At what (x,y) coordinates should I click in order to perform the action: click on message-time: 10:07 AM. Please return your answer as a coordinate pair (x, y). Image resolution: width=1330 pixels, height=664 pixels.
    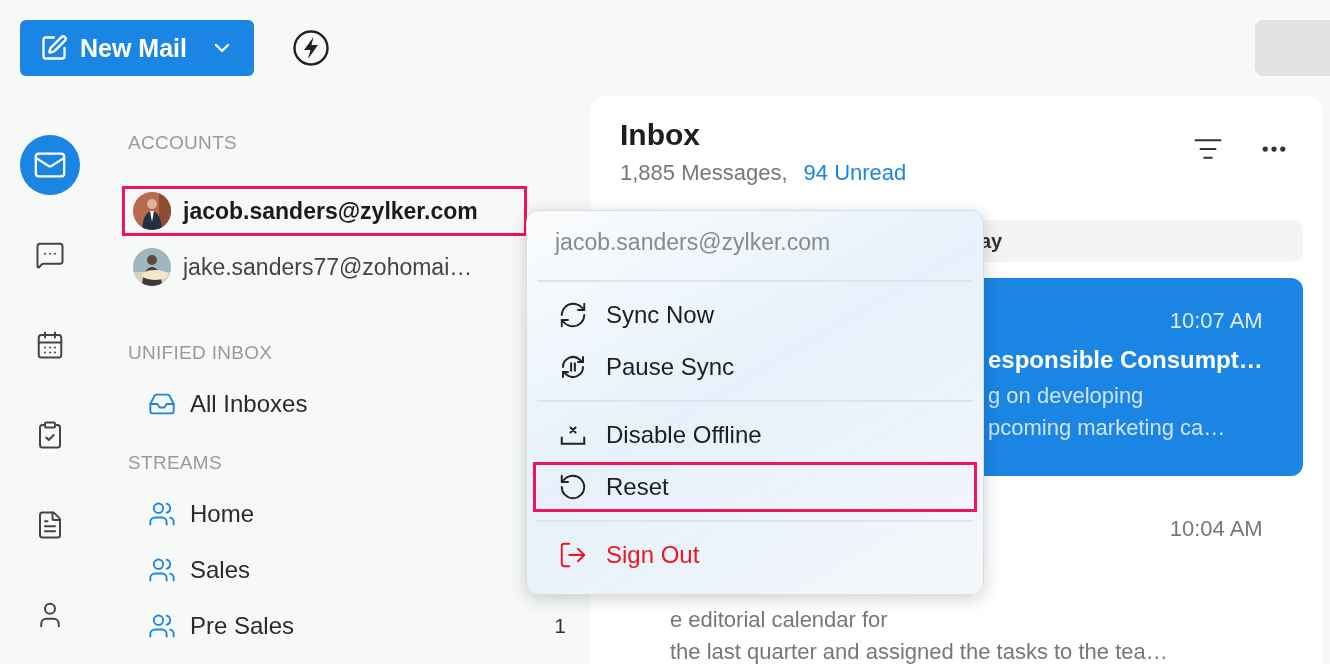
    Looking at the image, I should click on (1216, 321).